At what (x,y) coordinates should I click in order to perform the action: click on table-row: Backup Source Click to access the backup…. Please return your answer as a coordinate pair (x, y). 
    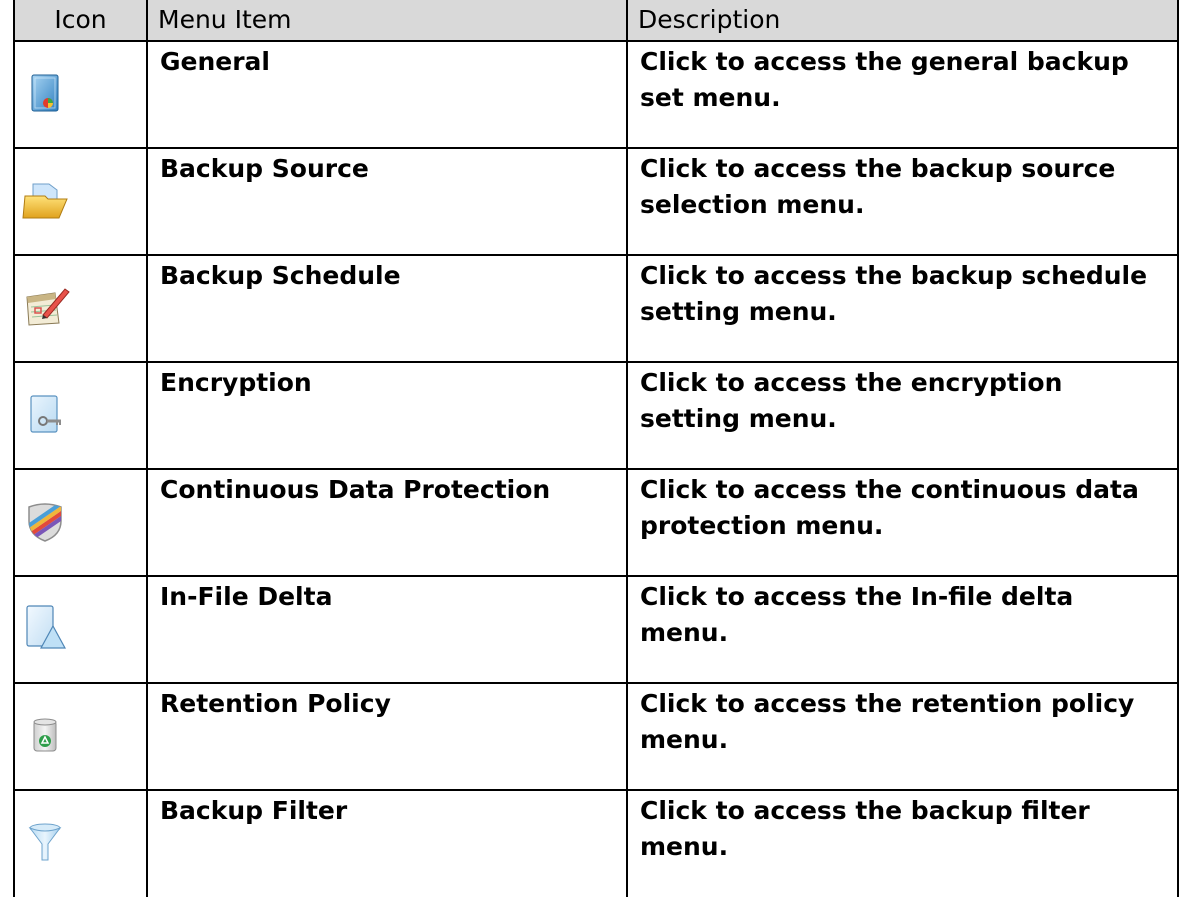
    Looking at the image, I should click on (596, 201).